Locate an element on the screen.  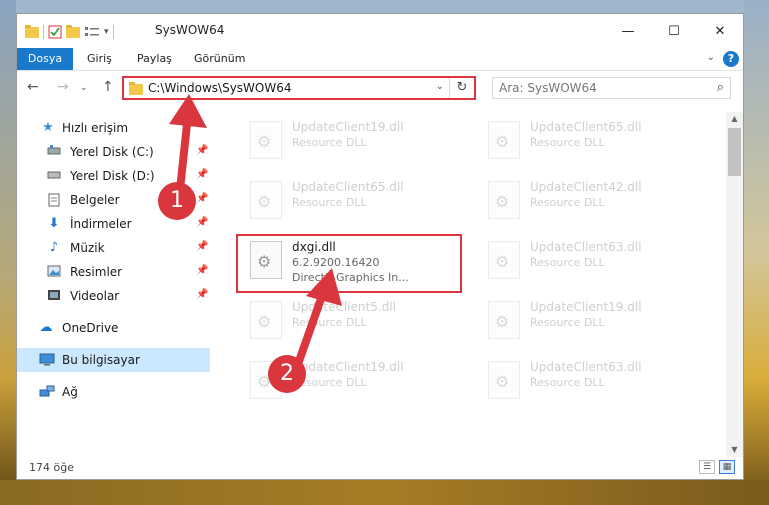
recent-locations-icon: ⌄ is located at coordinates (84, 88).